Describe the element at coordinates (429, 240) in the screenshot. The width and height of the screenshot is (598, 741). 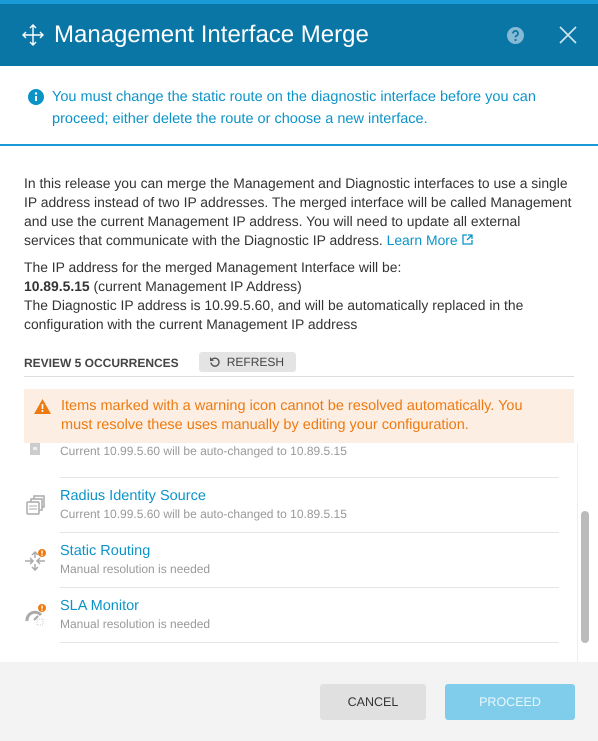
I see `learn-more-link: Learn More` at that location.